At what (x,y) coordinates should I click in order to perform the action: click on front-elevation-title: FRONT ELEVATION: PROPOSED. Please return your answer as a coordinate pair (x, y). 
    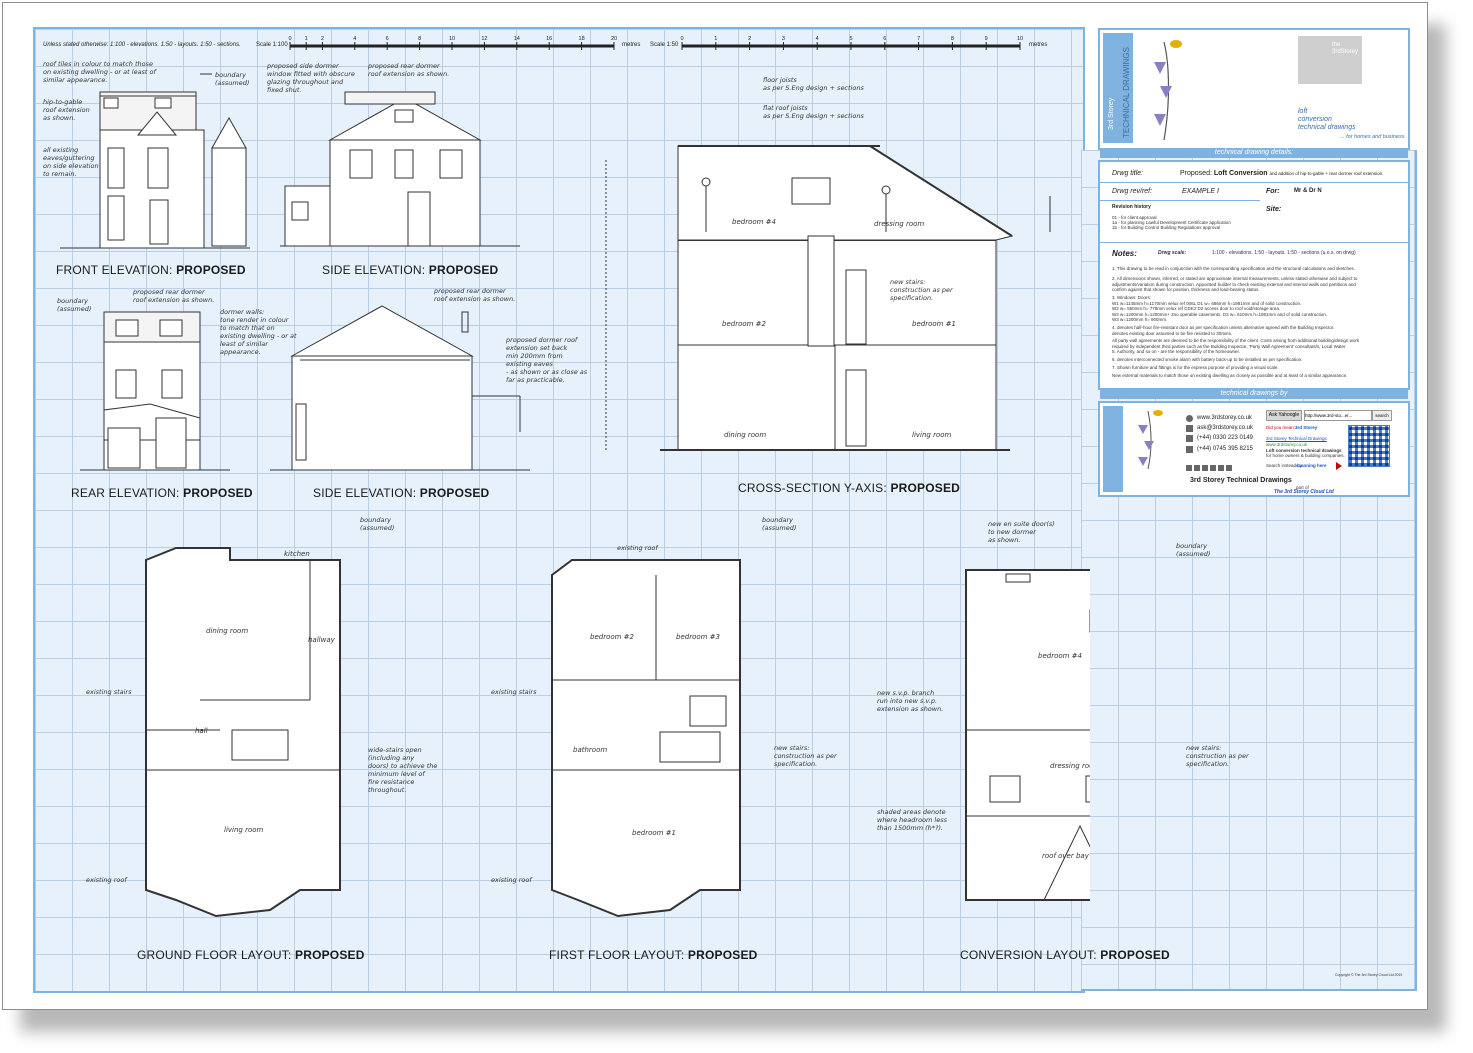
    Looking at the image, I should click on (151, 270).